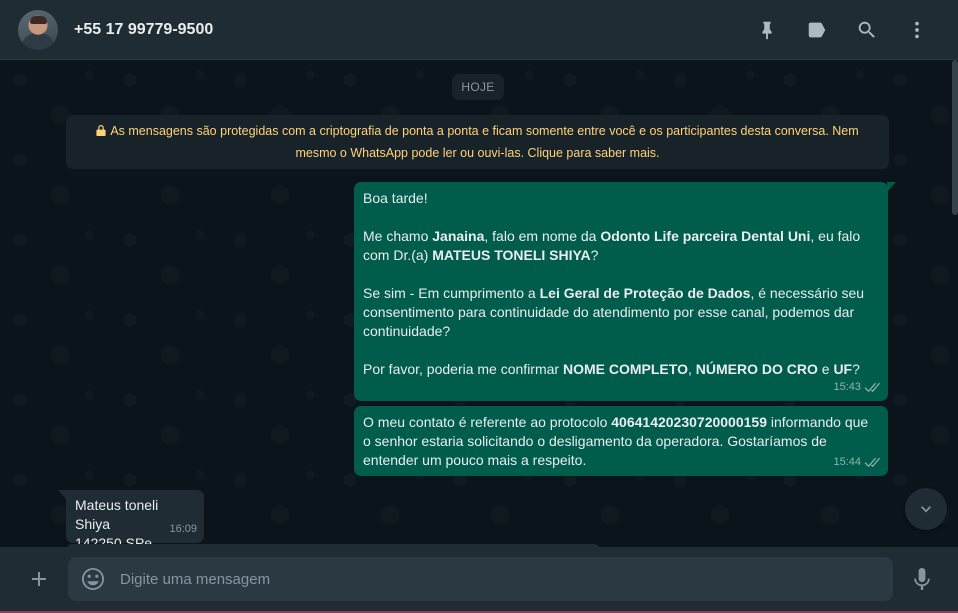 This screenshot has width=958, height=613. I want to click on search-icon, so click(867, 30).